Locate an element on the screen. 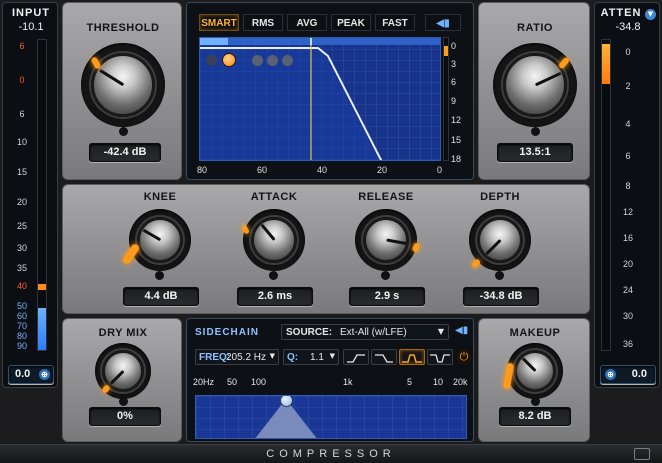 This screenshot has width=662, height=463. lowpass-filter-button is located at coordinates (384, 357).